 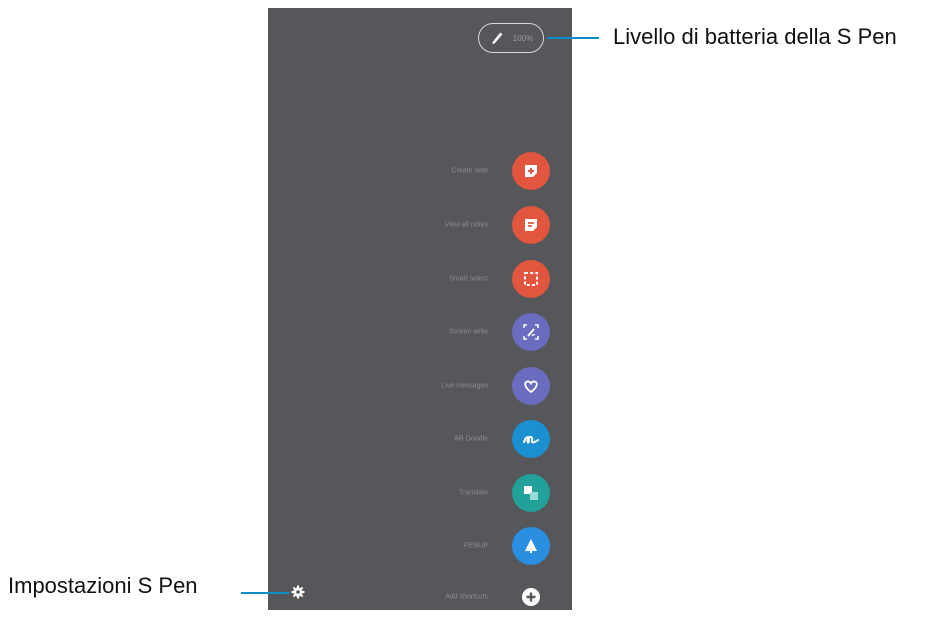 I want to click on battery-callout-label: Livello di batteria della S Pen, so click(x=755, y=36).